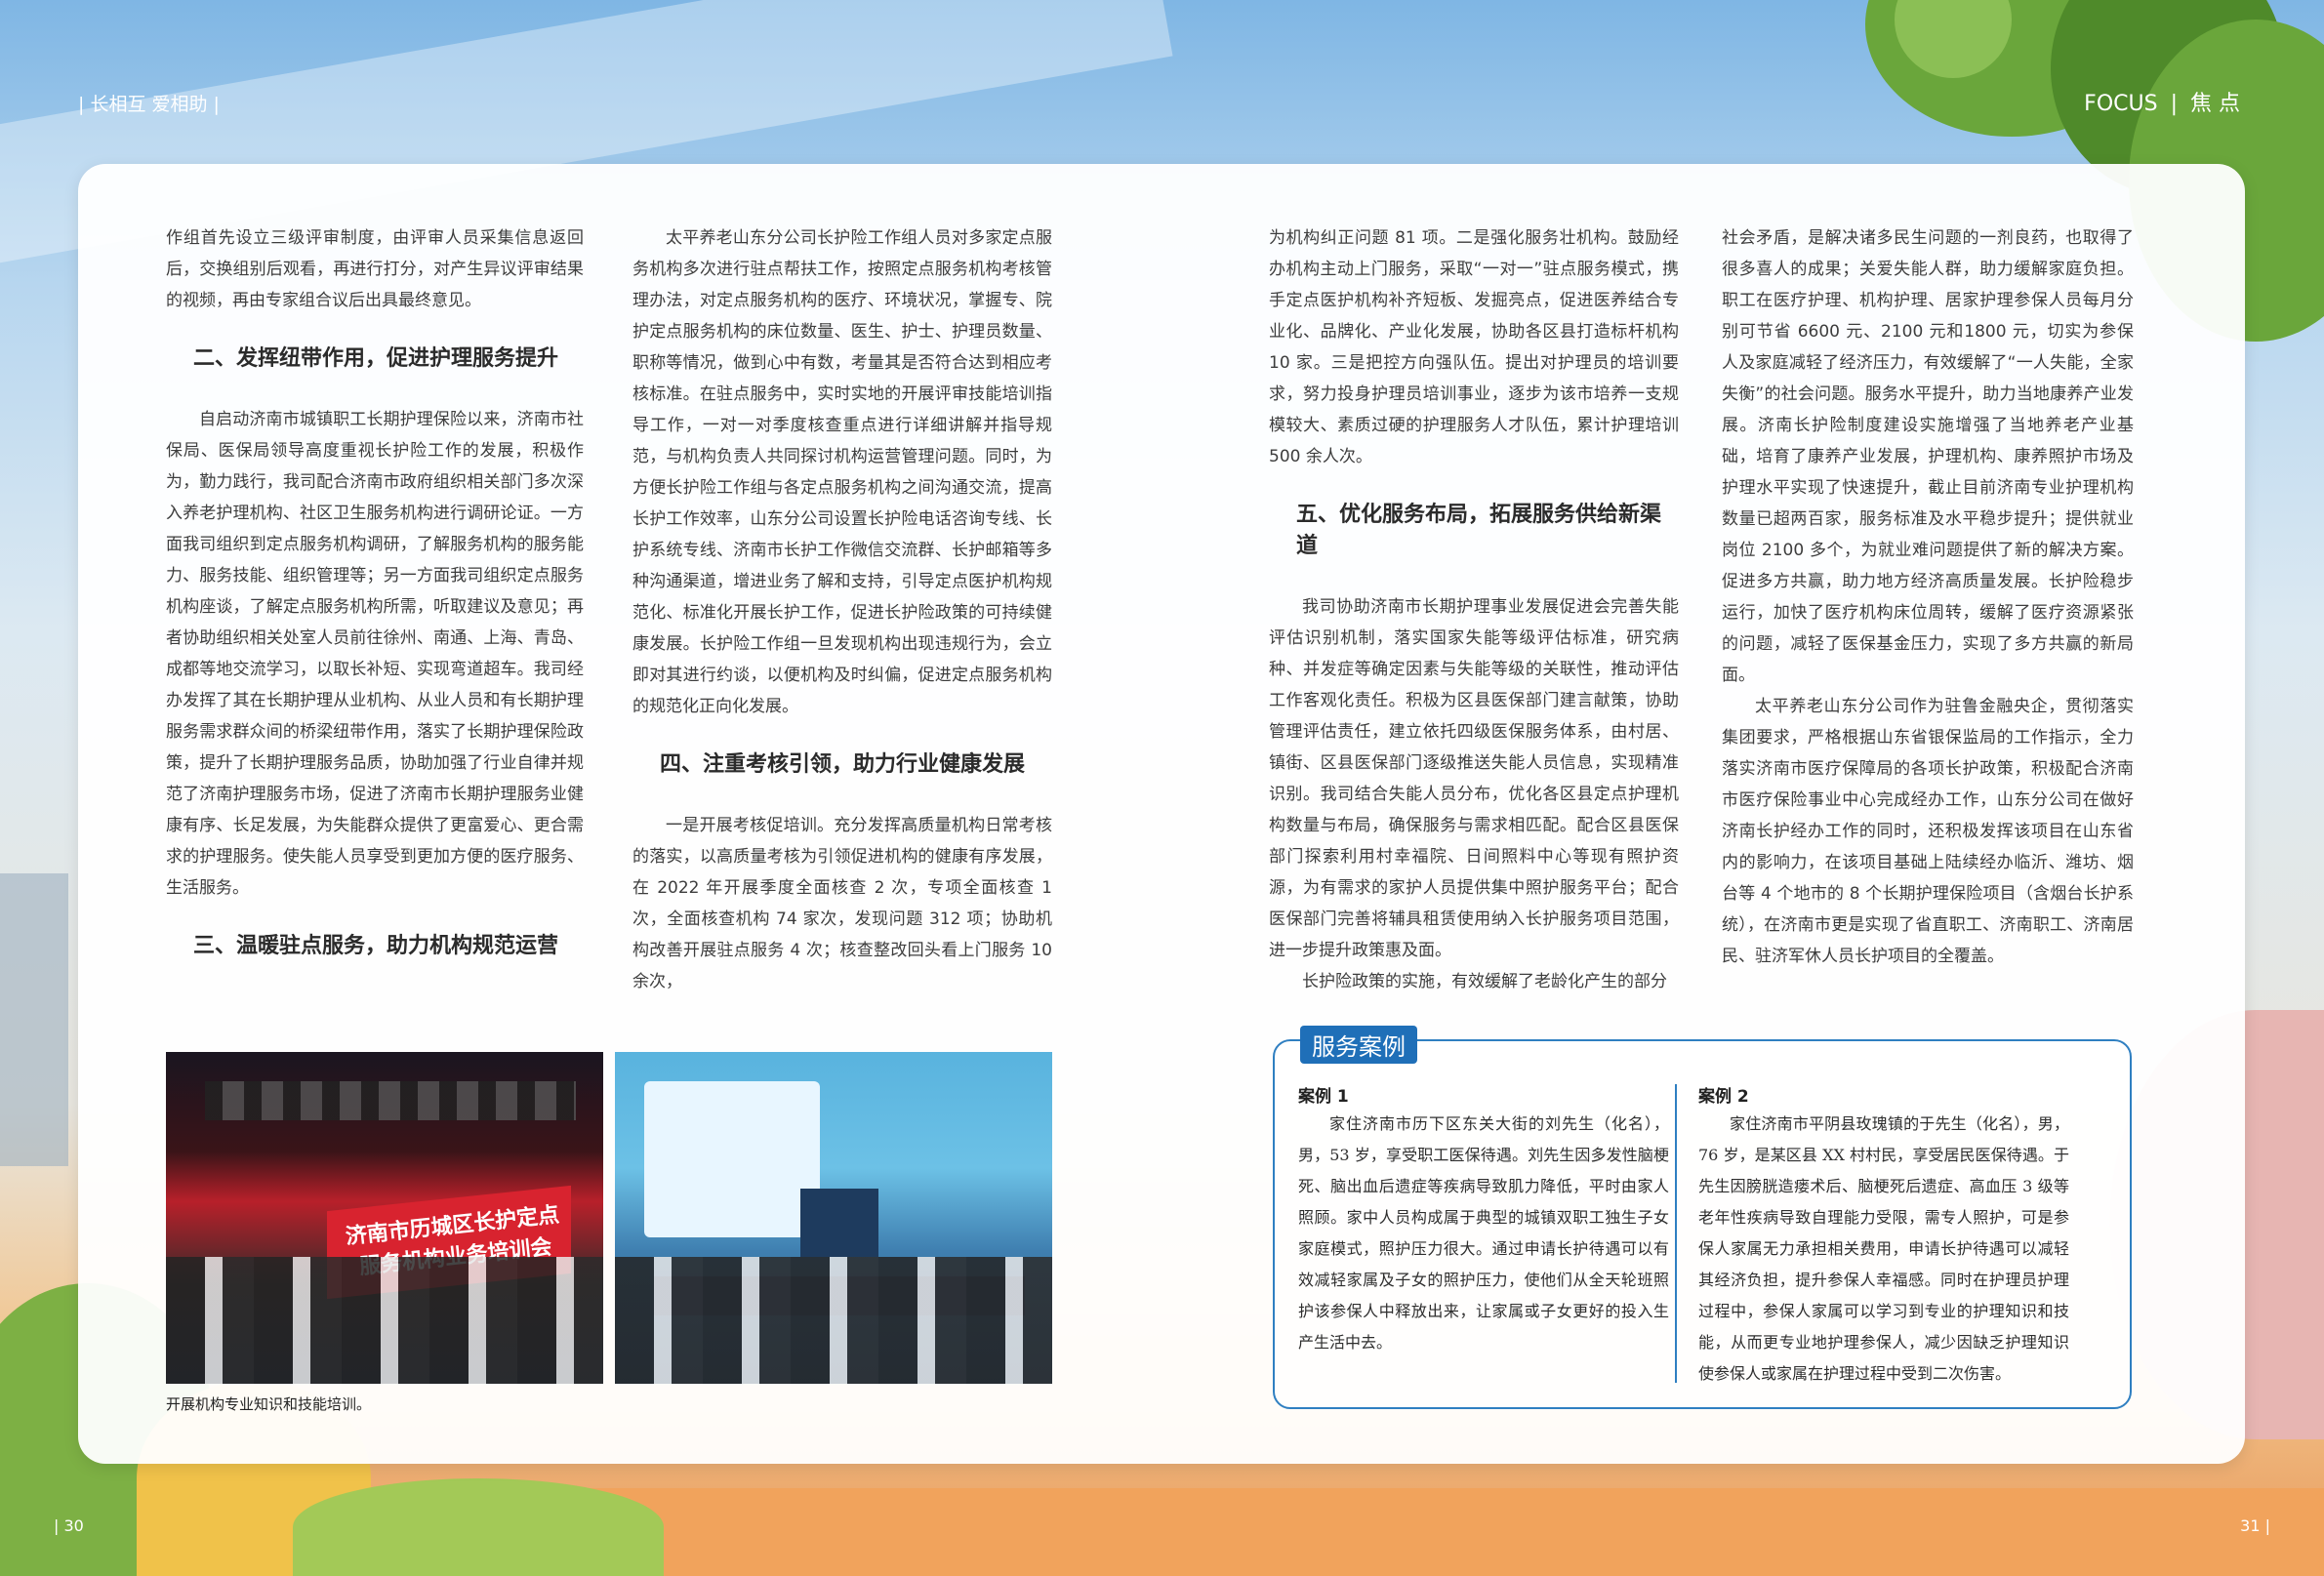 The width and height of the screenshot is (2324, 1576). What do you see at coordinates (2162, 101) in the screenshot?
I see `section-header-right: FOCUS | 焦 点` at bounding box center [2162, 101].